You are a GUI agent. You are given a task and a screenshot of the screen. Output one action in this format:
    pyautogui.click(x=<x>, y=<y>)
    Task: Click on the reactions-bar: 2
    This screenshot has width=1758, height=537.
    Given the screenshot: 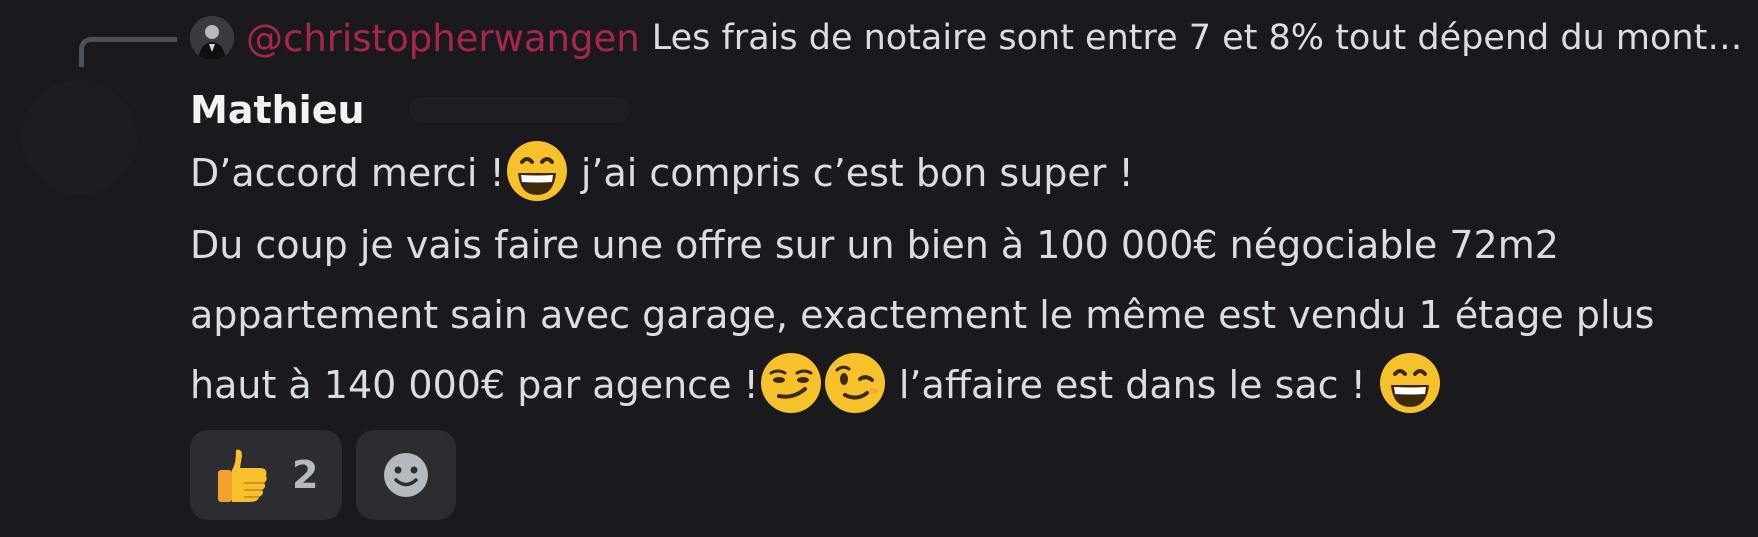 What is the action you would take?
    pyautogui.click(x=323, y=475)
    